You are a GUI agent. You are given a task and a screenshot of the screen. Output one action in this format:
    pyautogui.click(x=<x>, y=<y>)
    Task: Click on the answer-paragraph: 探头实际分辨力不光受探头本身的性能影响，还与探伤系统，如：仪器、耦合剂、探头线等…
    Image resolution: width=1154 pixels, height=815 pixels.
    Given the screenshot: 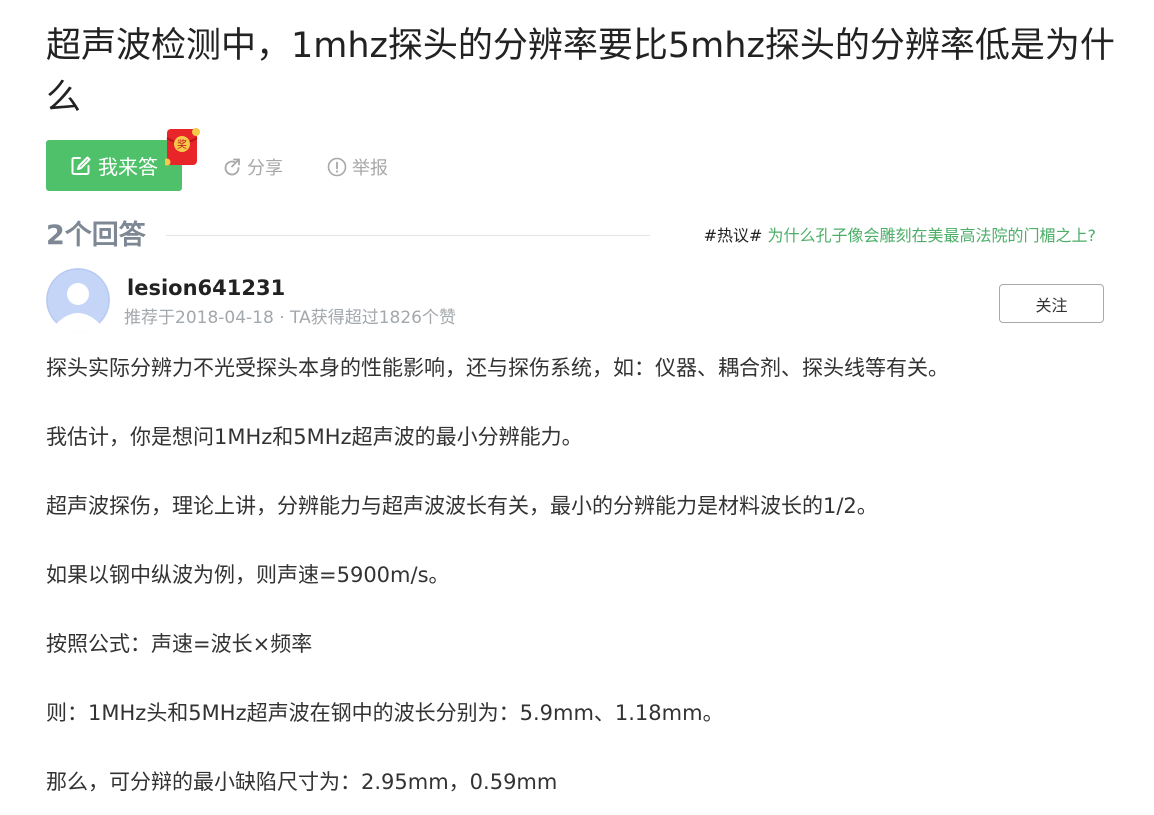 What is the action you would take?
    pyautogui.click(x=497, y=368)
    